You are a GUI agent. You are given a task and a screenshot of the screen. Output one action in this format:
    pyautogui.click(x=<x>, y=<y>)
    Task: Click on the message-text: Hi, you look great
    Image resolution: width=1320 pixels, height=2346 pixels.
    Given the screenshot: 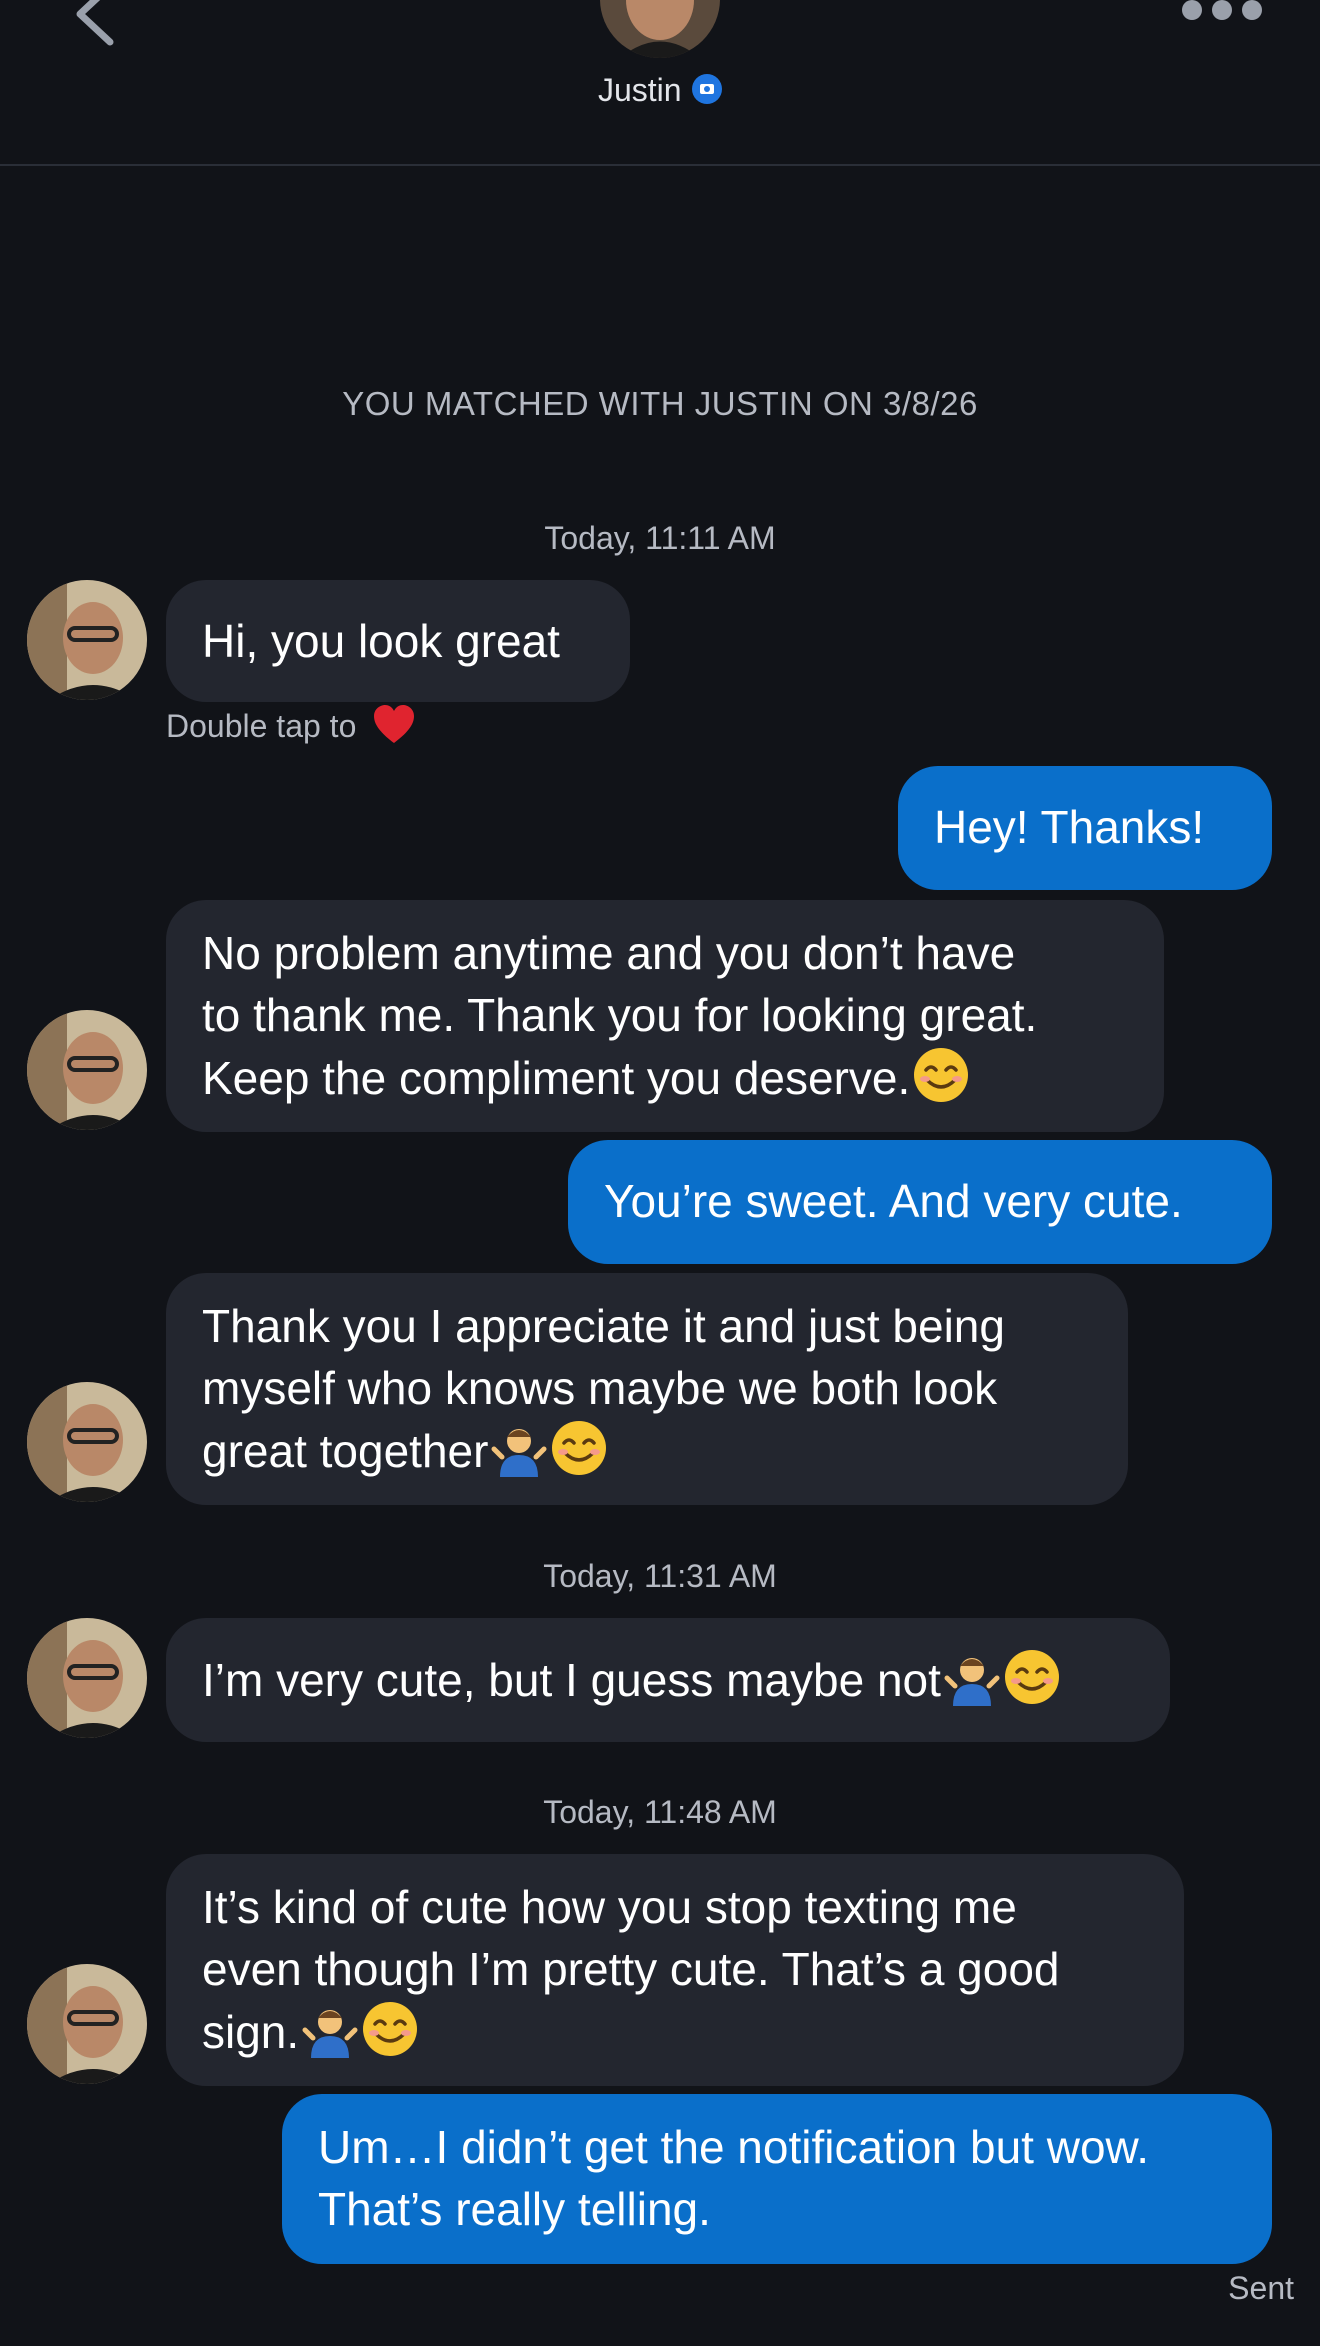 What is the action you would take?
    pyautogui.click(x=381, y=641)
    